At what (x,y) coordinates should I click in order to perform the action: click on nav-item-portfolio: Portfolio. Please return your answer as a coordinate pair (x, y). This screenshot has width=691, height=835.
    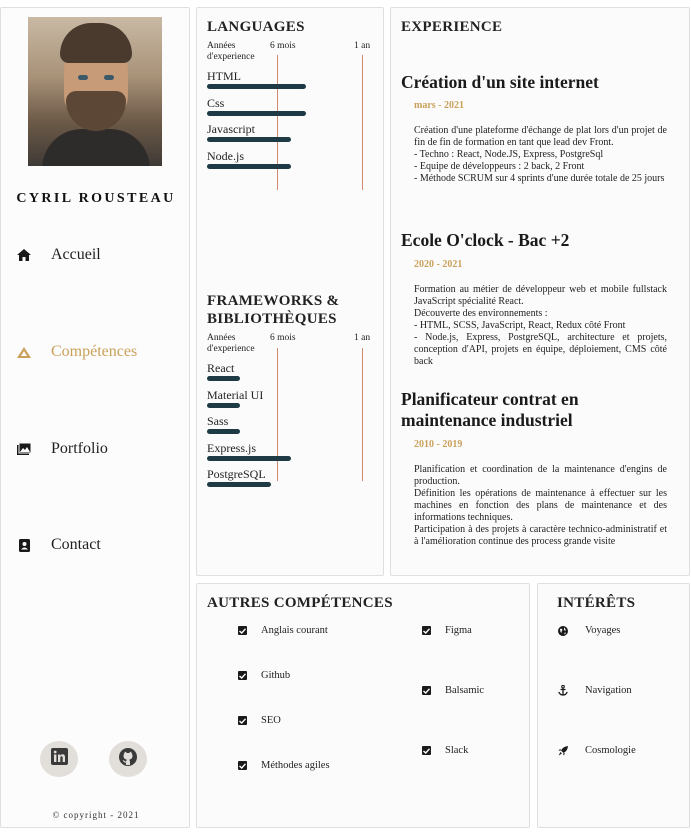
    Looking at the image, I should click on (61, 449).